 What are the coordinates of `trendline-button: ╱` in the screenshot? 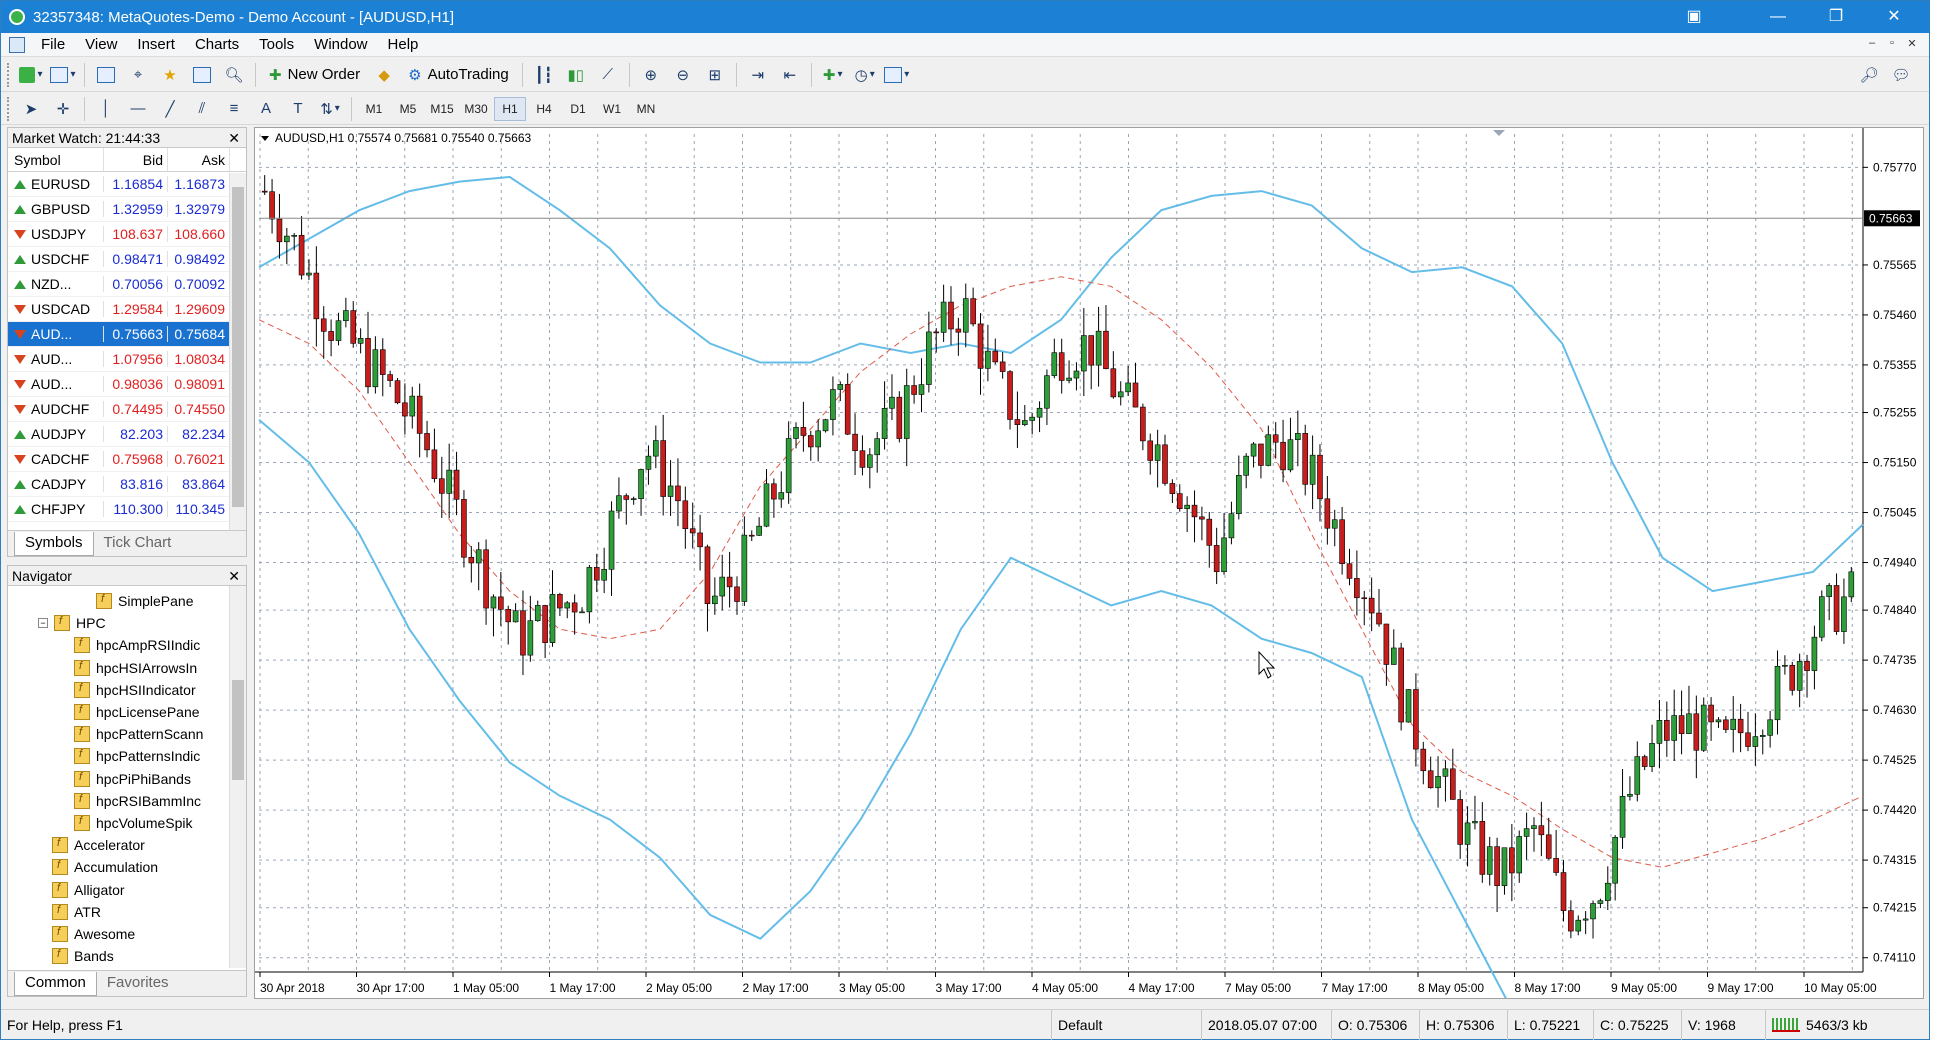 It's located at (170, 109).